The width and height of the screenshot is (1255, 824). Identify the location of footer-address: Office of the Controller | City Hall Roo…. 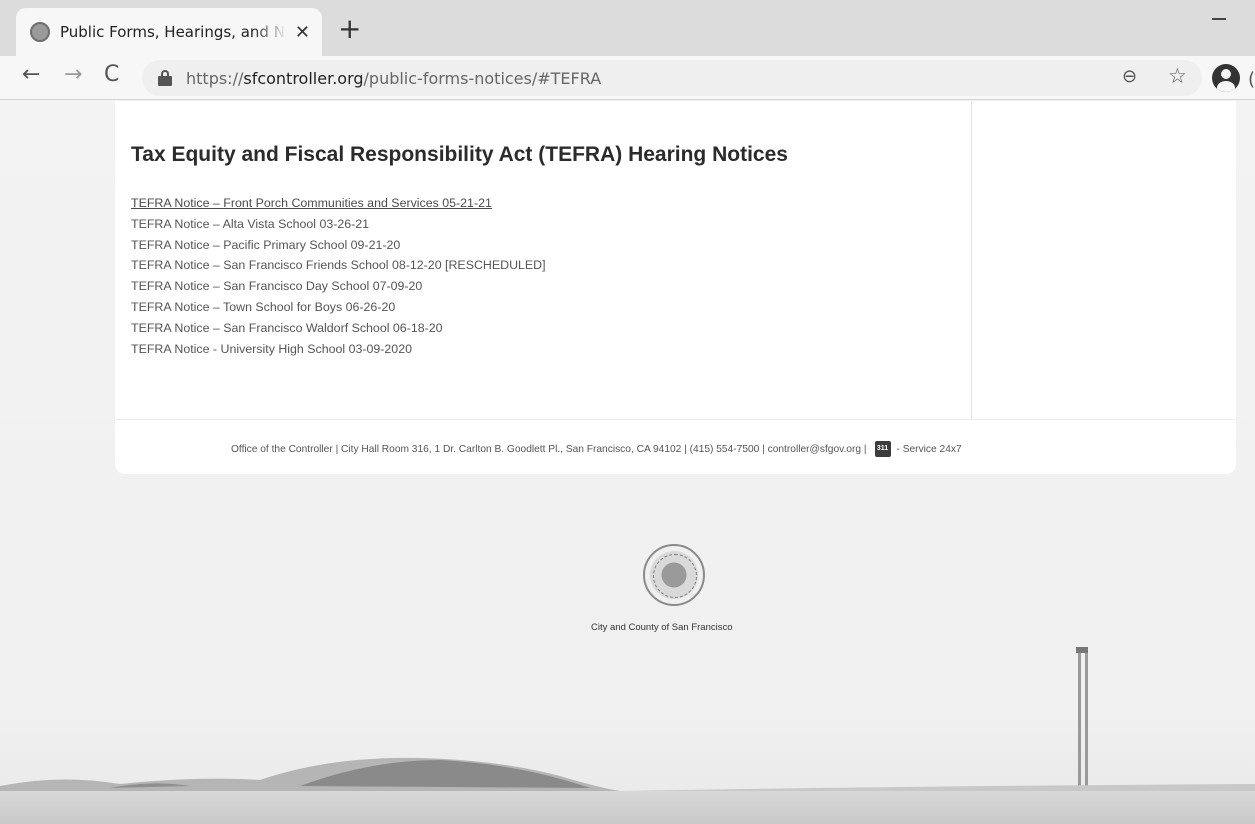
(549, 449).